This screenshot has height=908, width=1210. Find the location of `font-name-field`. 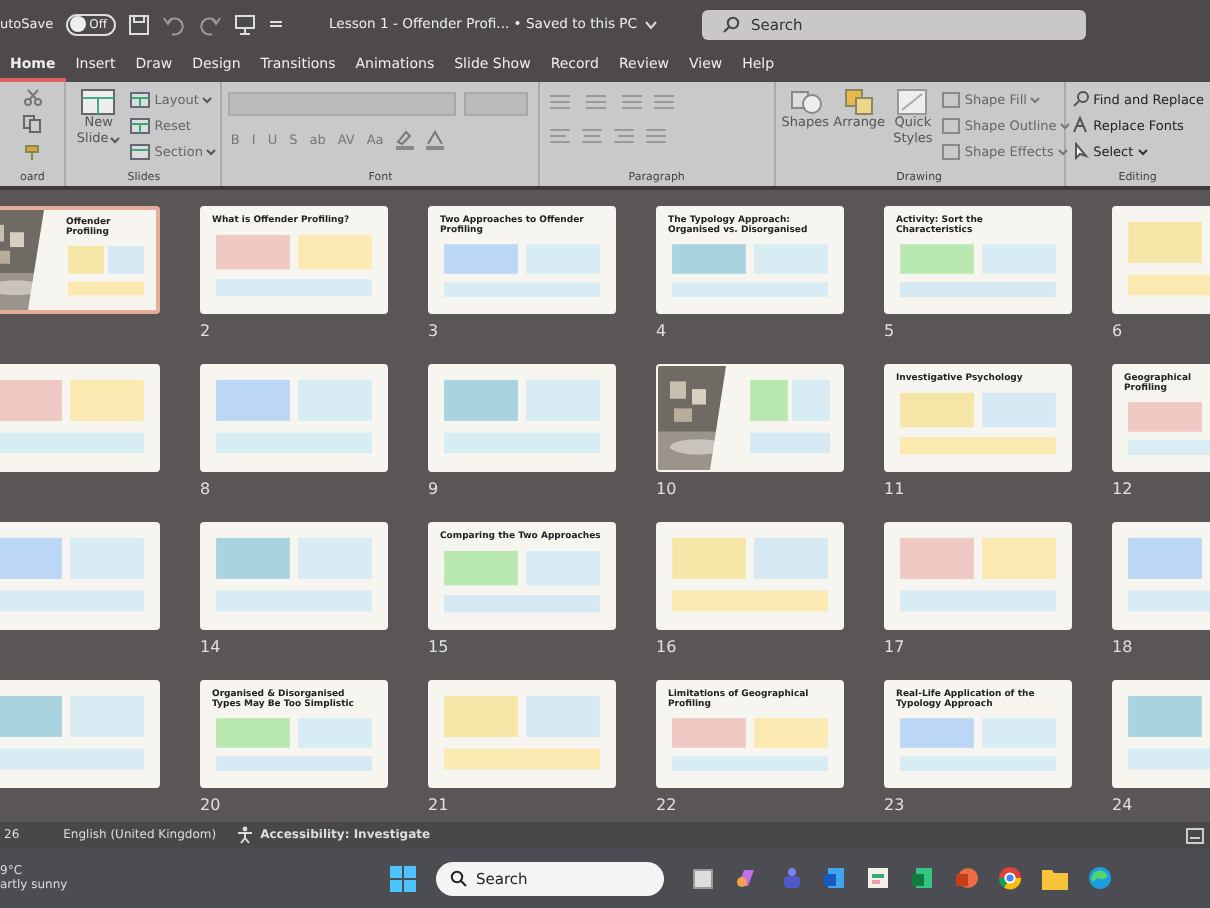

font-name-field is located at coordinates (342, 104).